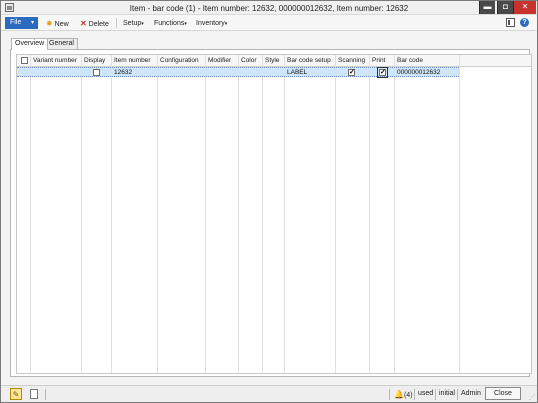  I want to click on cell-variant-number, so click(56, 72).